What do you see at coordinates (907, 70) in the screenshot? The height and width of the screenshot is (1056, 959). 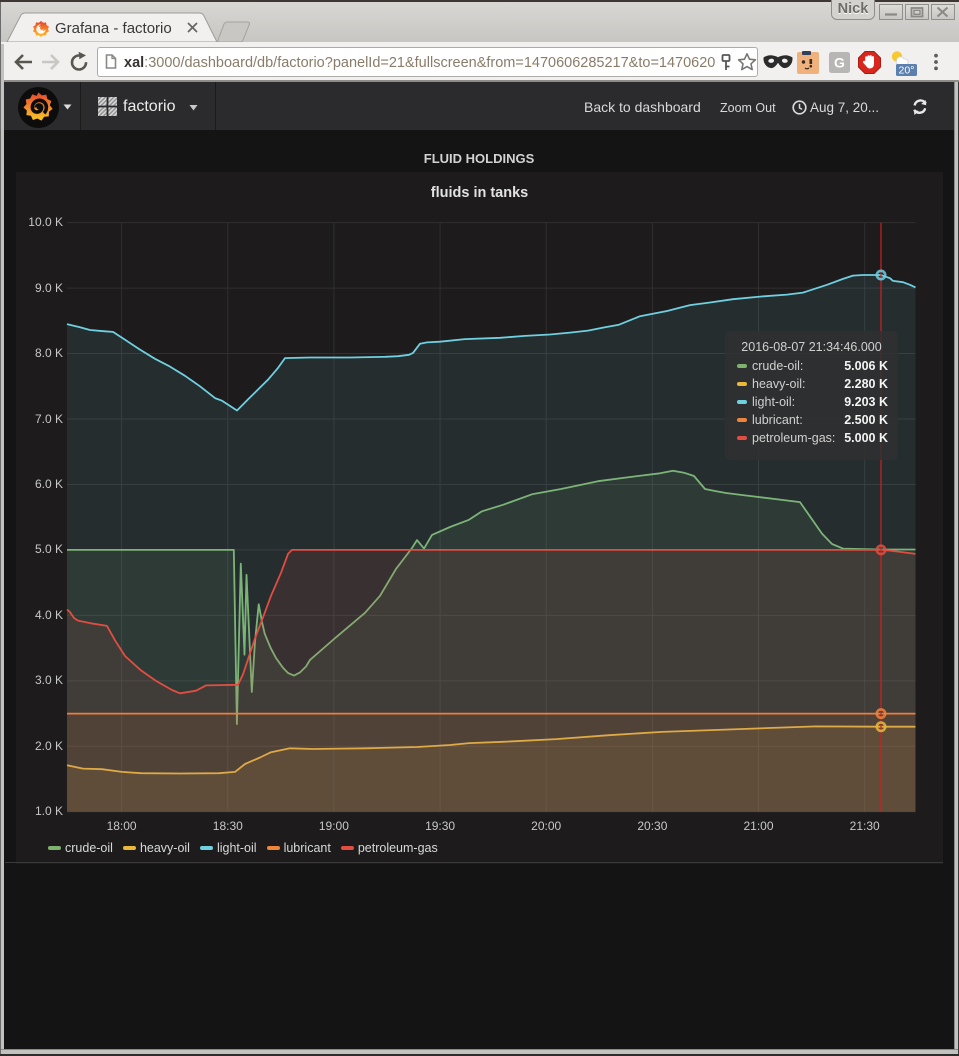 I see `svg-text: 20°` at bounding box center [907, 70].